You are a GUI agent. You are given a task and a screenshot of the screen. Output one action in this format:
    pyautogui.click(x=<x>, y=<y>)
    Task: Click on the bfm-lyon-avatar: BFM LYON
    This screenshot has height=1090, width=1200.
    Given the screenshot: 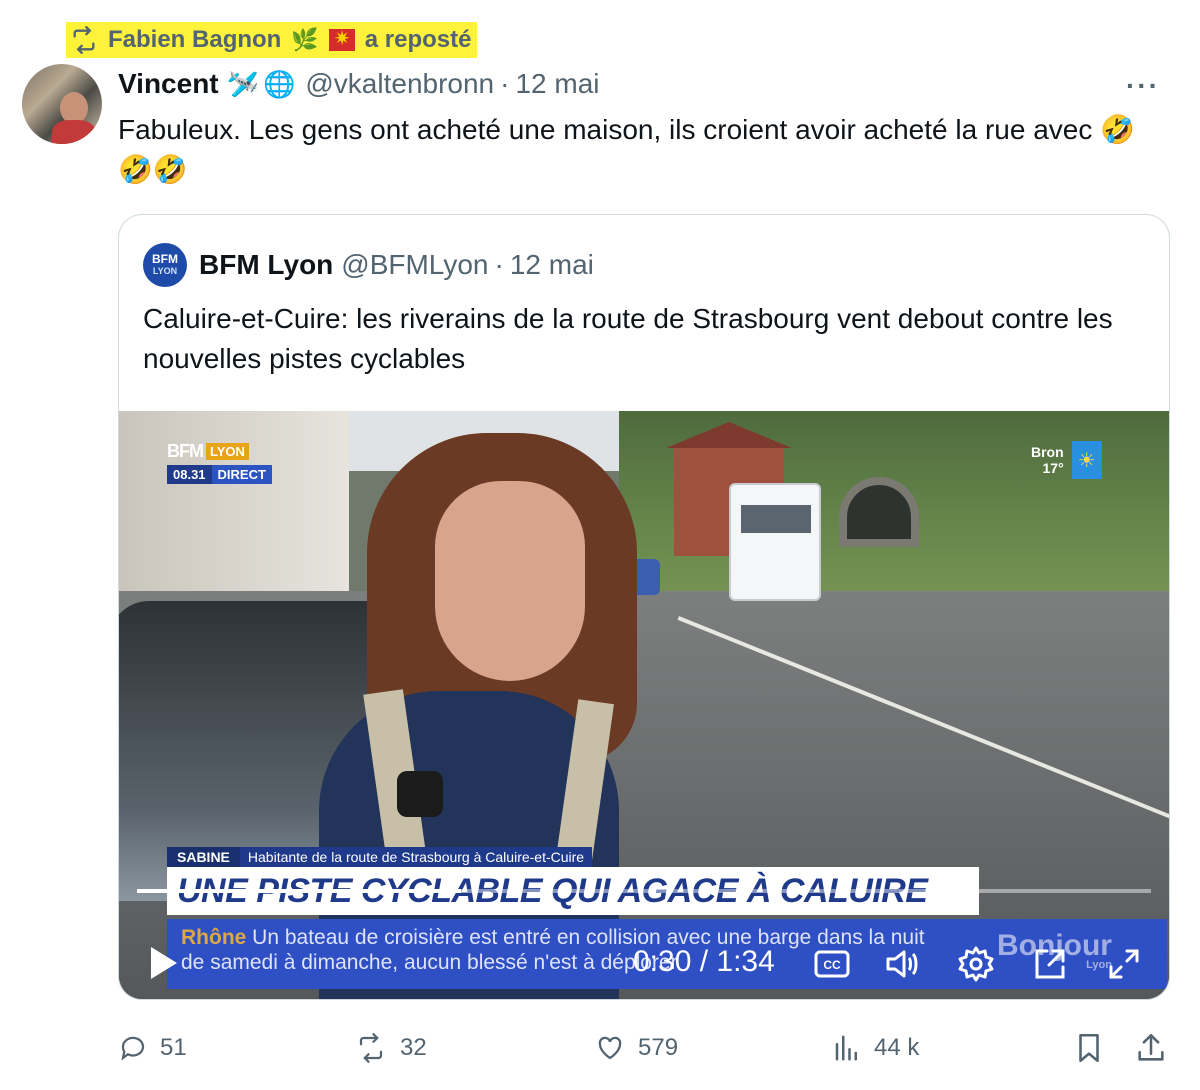 What is the action you would take?
    pyautogui.click(x=165, y=265)
    